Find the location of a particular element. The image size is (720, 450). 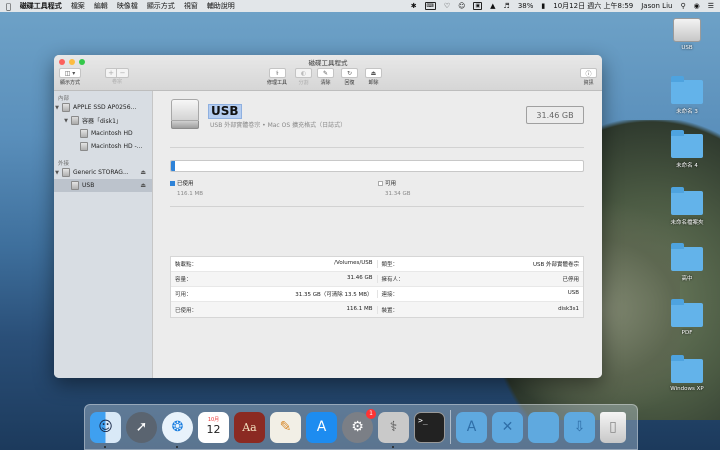

volume-subtitle: USB 外部實體卷宗 • Mac OS 擴充格式（日誌式） is located at coordinates (278, 125).